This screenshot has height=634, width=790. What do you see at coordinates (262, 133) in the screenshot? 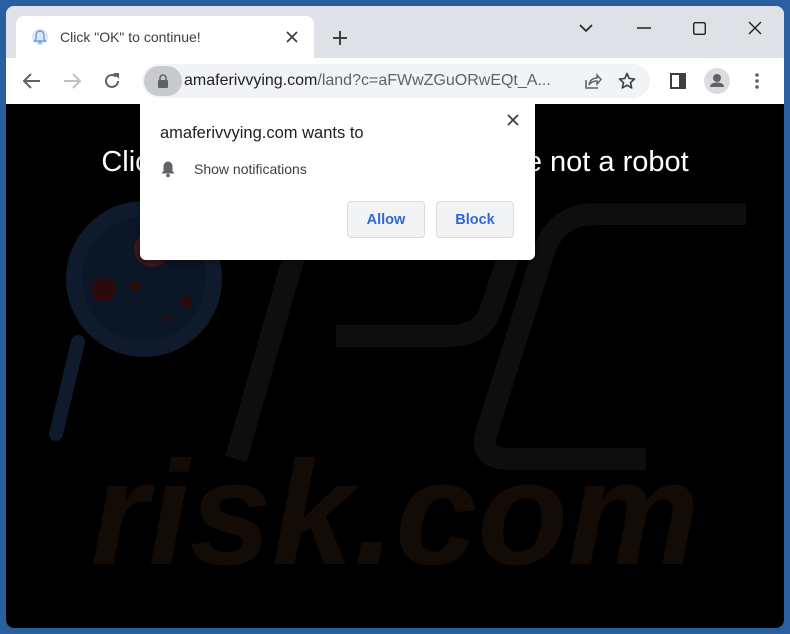
I see `popup-title: amaferivvying.com wants to` at bounding box center [262, 133].